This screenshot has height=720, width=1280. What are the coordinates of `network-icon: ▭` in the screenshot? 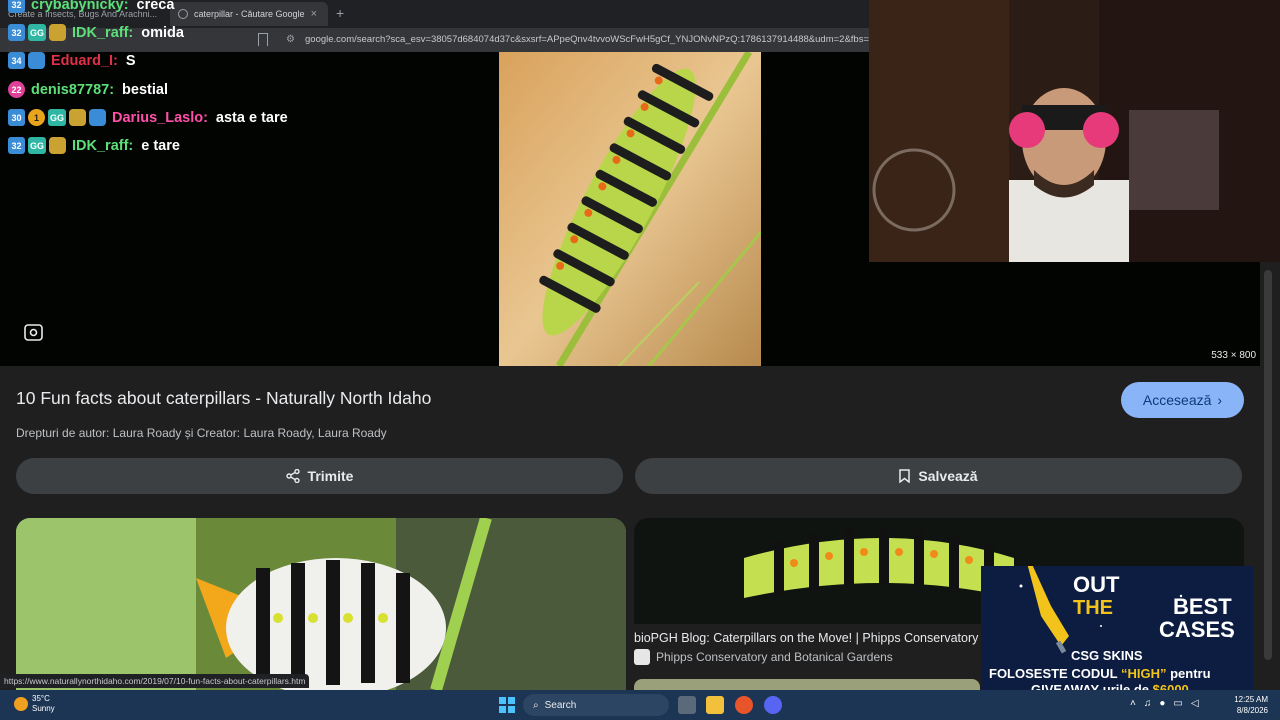 It's located at (1177, 703).